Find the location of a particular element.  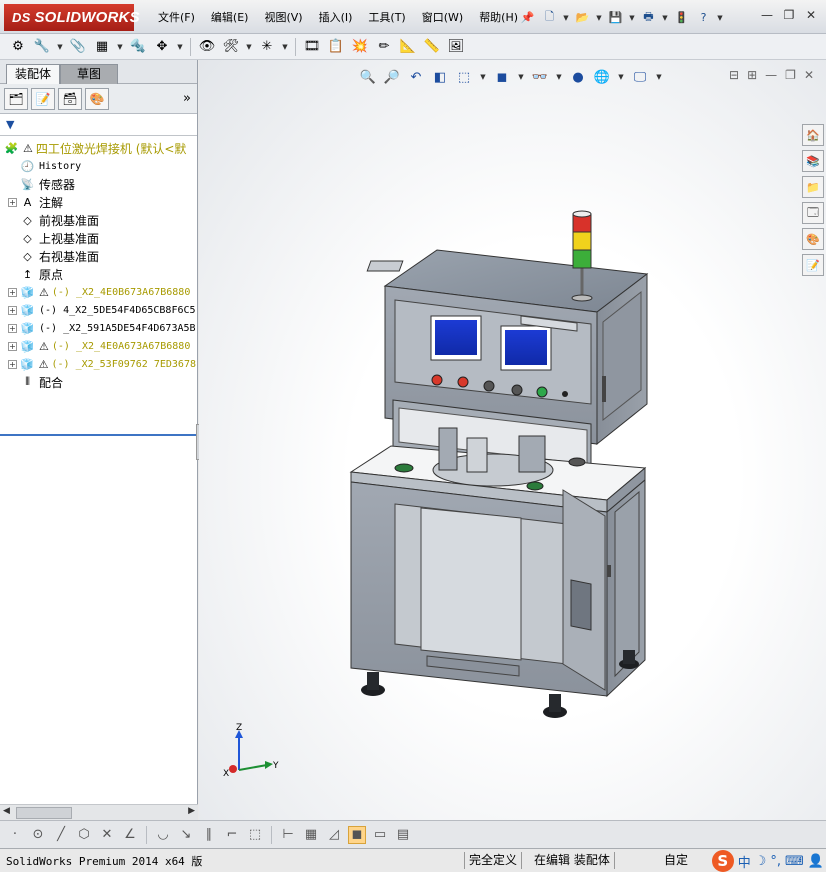

moon-icon: ☽ is located at coordinates (761, 861).